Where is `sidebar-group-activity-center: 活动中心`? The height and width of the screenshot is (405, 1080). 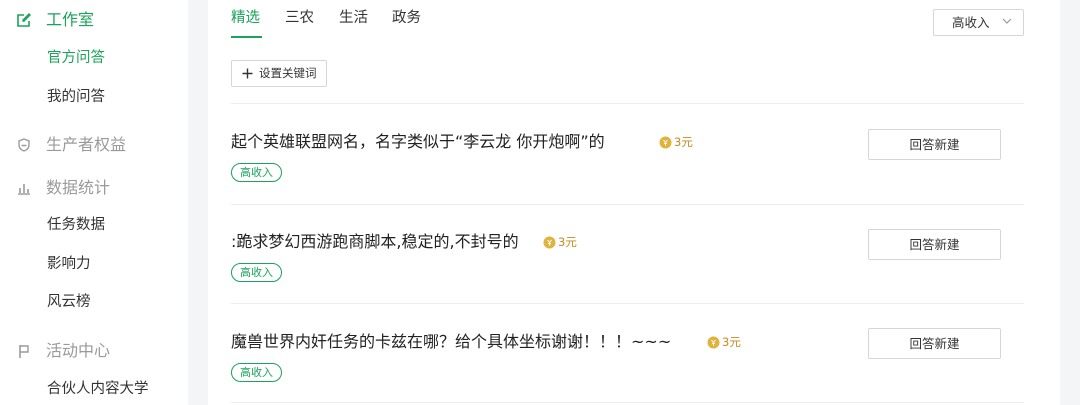 sidebar-group-activity-center: 活动中心 is located at coordinates (94, 351).